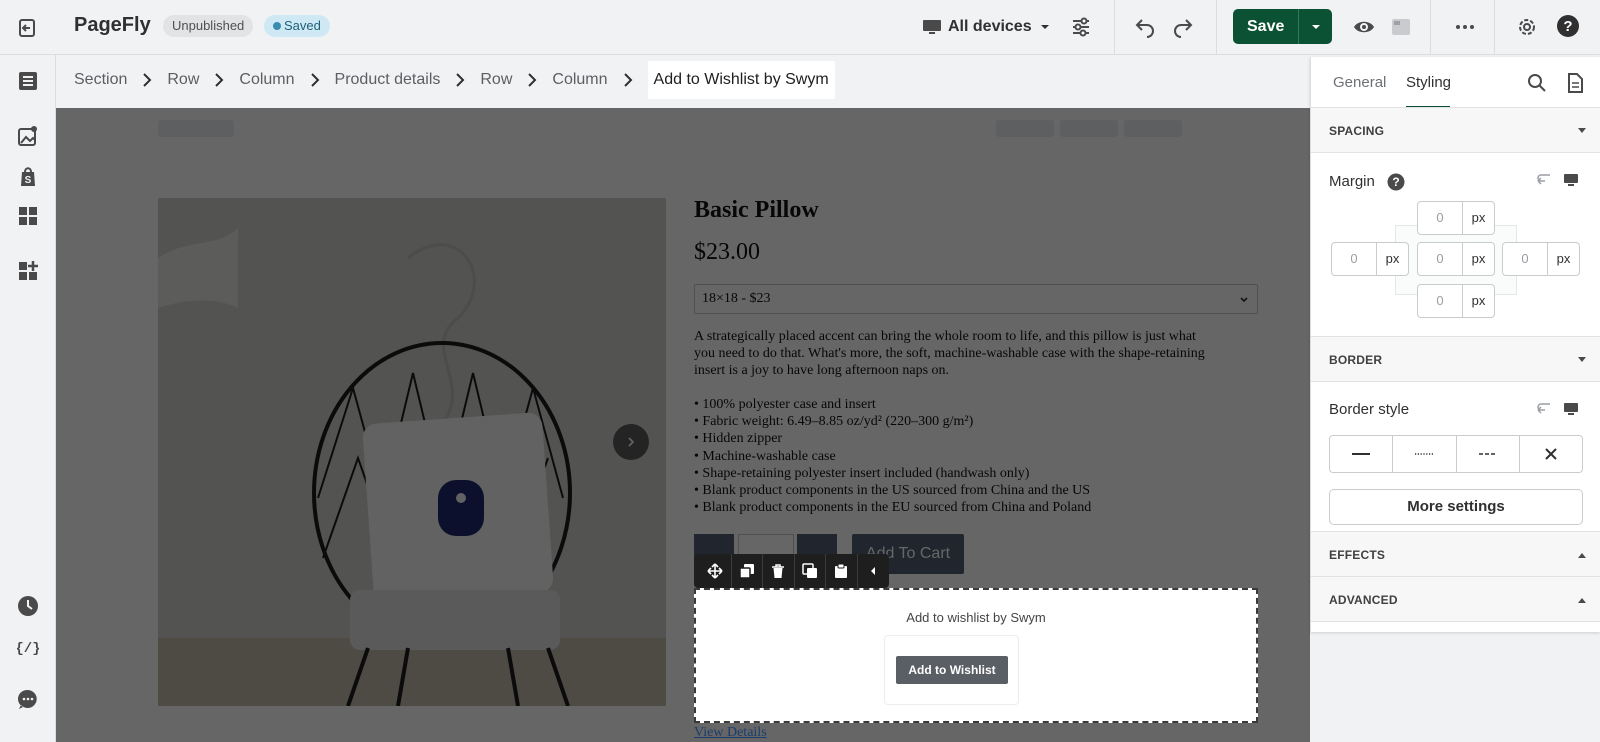 This screenshot has height=742, width=1600. What do you see at coordinates (1527, 27) in the screenshot?
I see `settings-icon` at bounding box center [1527, 27].